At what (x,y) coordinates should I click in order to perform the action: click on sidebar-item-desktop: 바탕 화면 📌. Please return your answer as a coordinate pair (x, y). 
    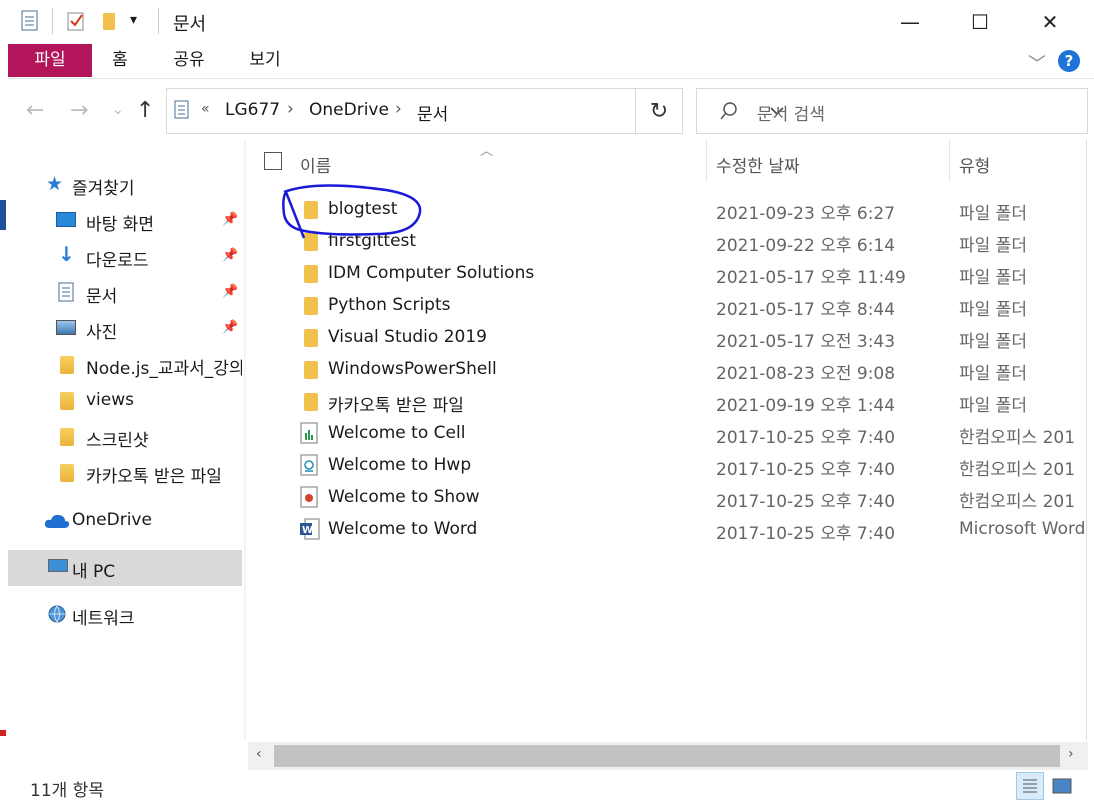
    Looking at the image, I should click on (125, 221).